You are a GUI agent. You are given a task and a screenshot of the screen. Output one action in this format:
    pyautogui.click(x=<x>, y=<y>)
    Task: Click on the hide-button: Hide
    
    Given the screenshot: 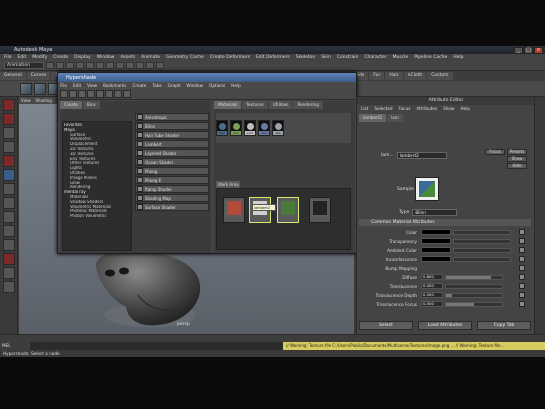 What is the action you would take?
    pyautogui.click(x=517, y=166)
    